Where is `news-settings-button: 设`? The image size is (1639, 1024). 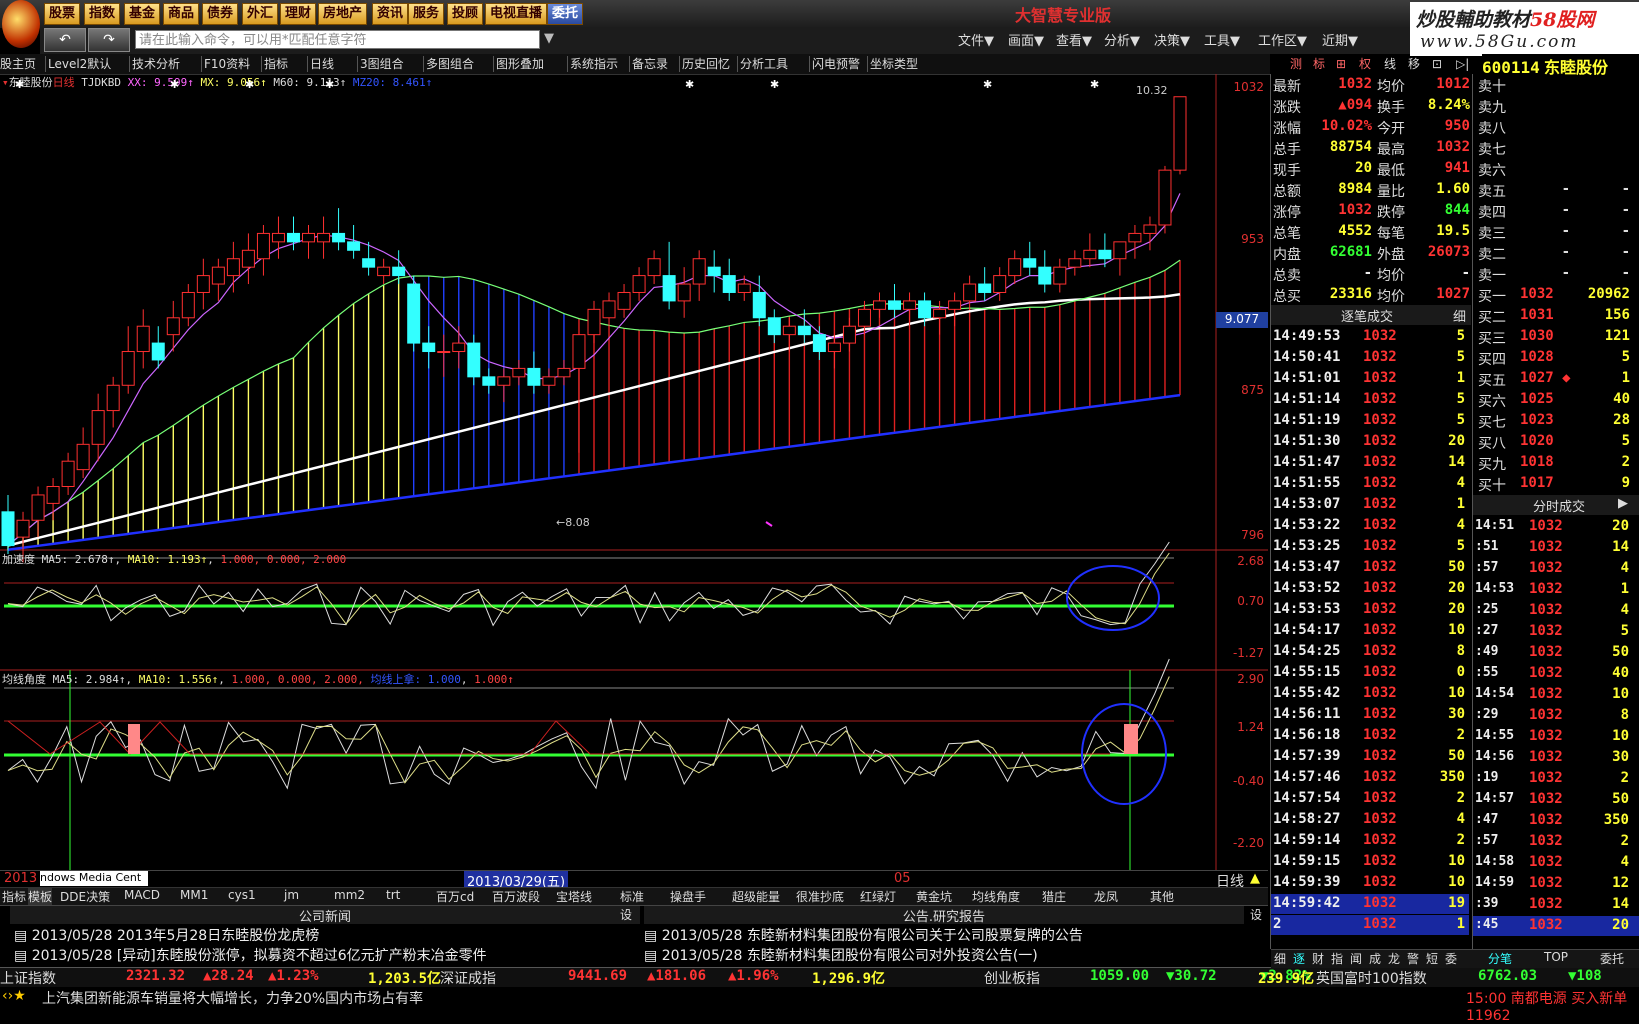
news-settings-button: 设 is located at coordinates (630, 915).